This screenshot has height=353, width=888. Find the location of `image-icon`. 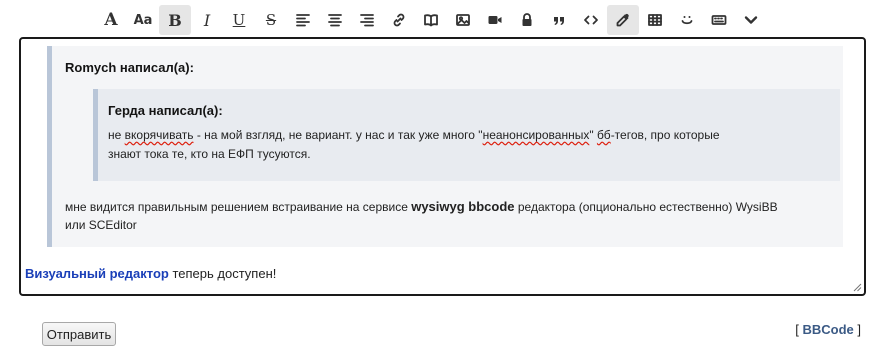

image-icon is located at coordinates (463, 20).